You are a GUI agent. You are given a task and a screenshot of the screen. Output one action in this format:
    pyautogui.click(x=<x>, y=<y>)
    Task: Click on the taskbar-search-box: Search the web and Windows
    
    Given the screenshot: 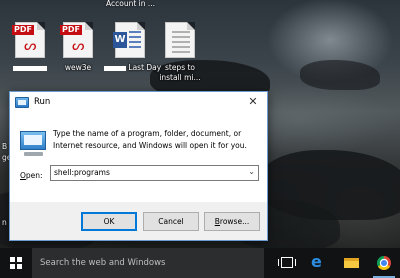 What is the action you would take?
    pyautogui.click(x=148, y=263)
    